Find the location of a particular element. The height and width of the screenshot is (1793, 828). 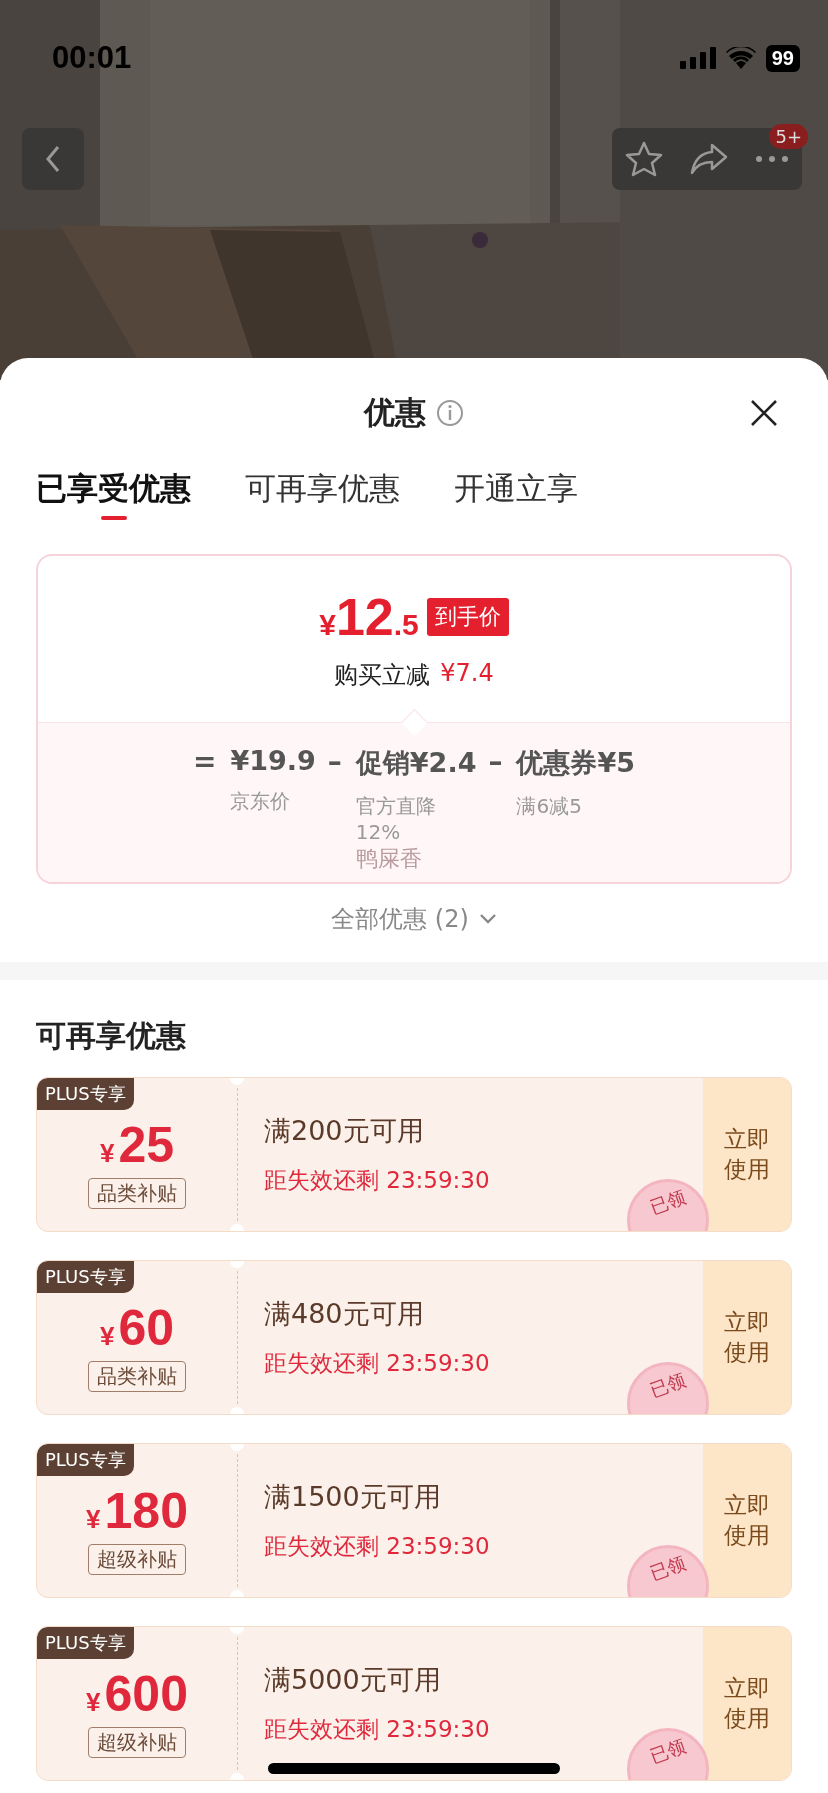

back-button is located at coordinates (53, 159).